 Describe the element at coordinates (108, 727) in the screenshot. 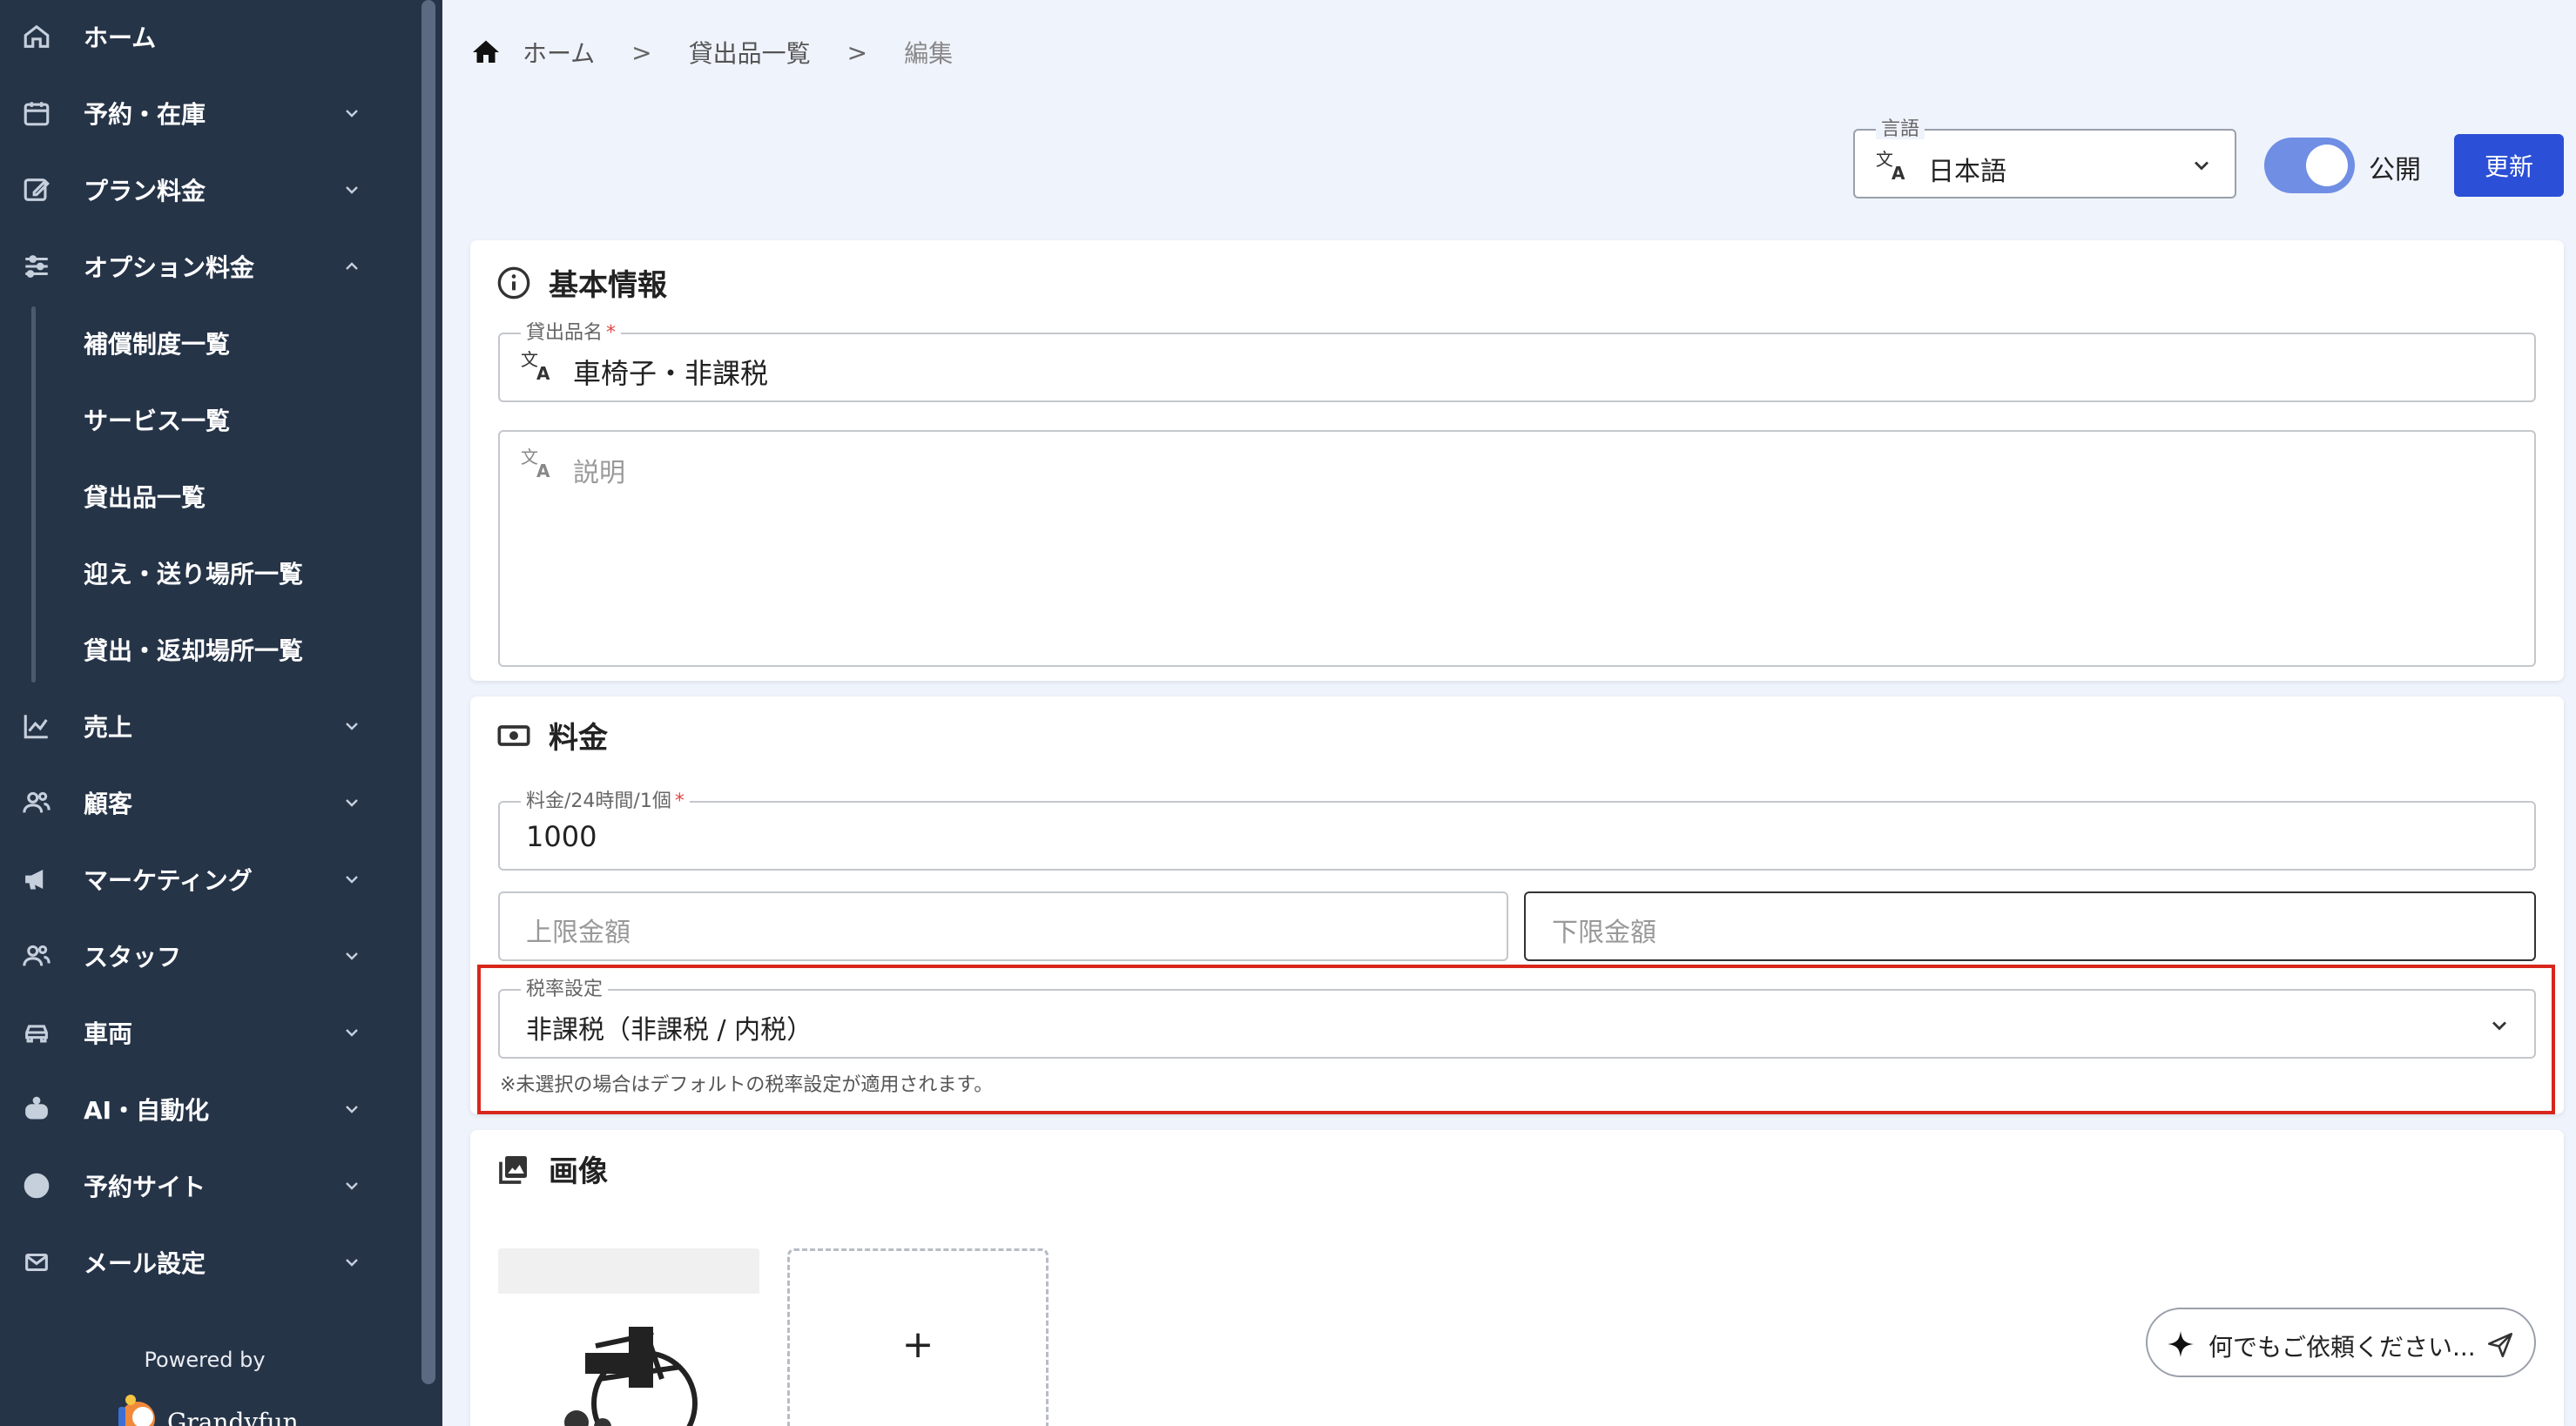

I see `sidebar-item-label: 売上` at that location.